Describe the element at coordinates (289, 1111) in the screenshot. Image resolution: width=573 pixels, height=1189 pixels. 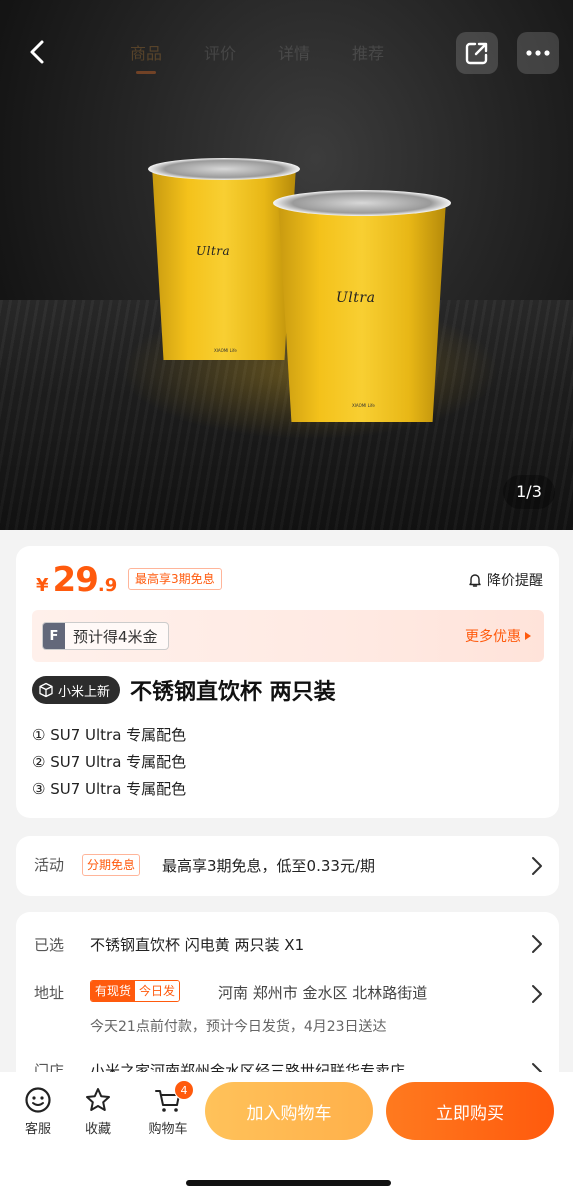
I see `add-to-cart-button: 加入购物车` at that location.